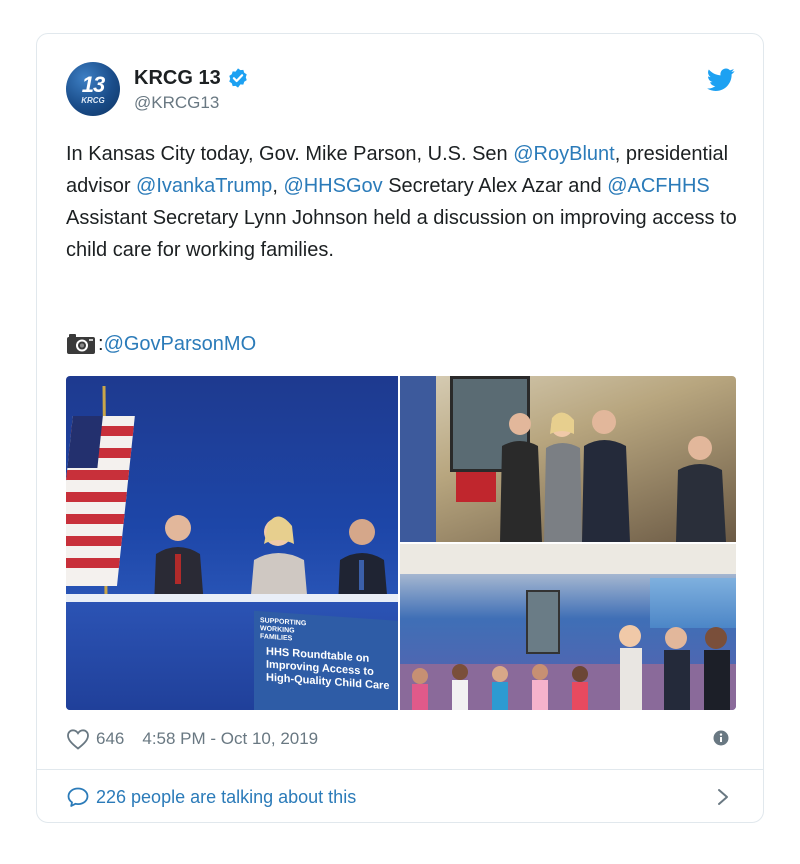 The height and width of the screenshot is (864, 800). I want to click on tweet-text-segment: ,, so click(278, 186).